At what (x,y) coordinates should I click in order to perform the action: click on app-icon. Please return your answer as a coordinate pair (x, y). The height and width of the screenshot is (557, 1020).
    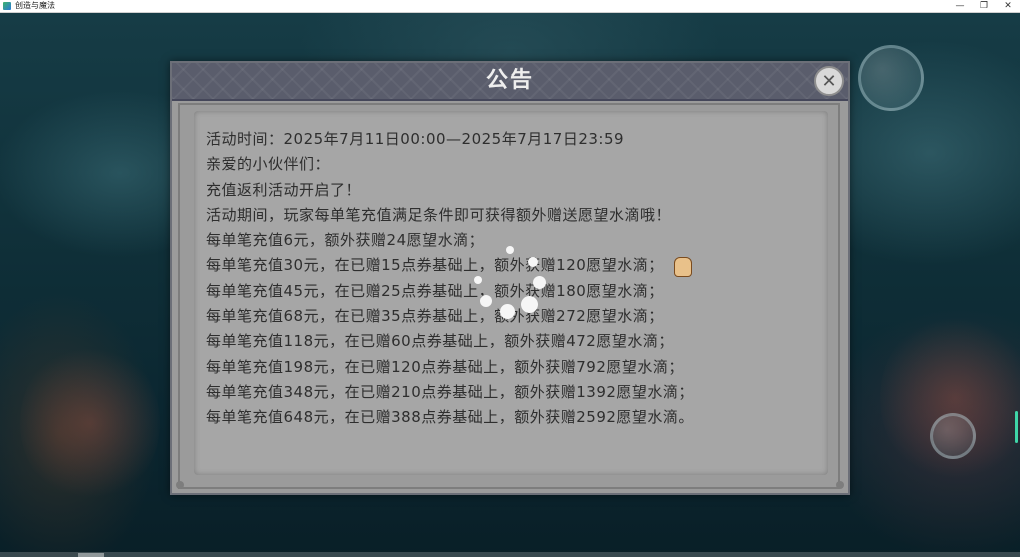
    Looking at the image, I should click on (7, 6).